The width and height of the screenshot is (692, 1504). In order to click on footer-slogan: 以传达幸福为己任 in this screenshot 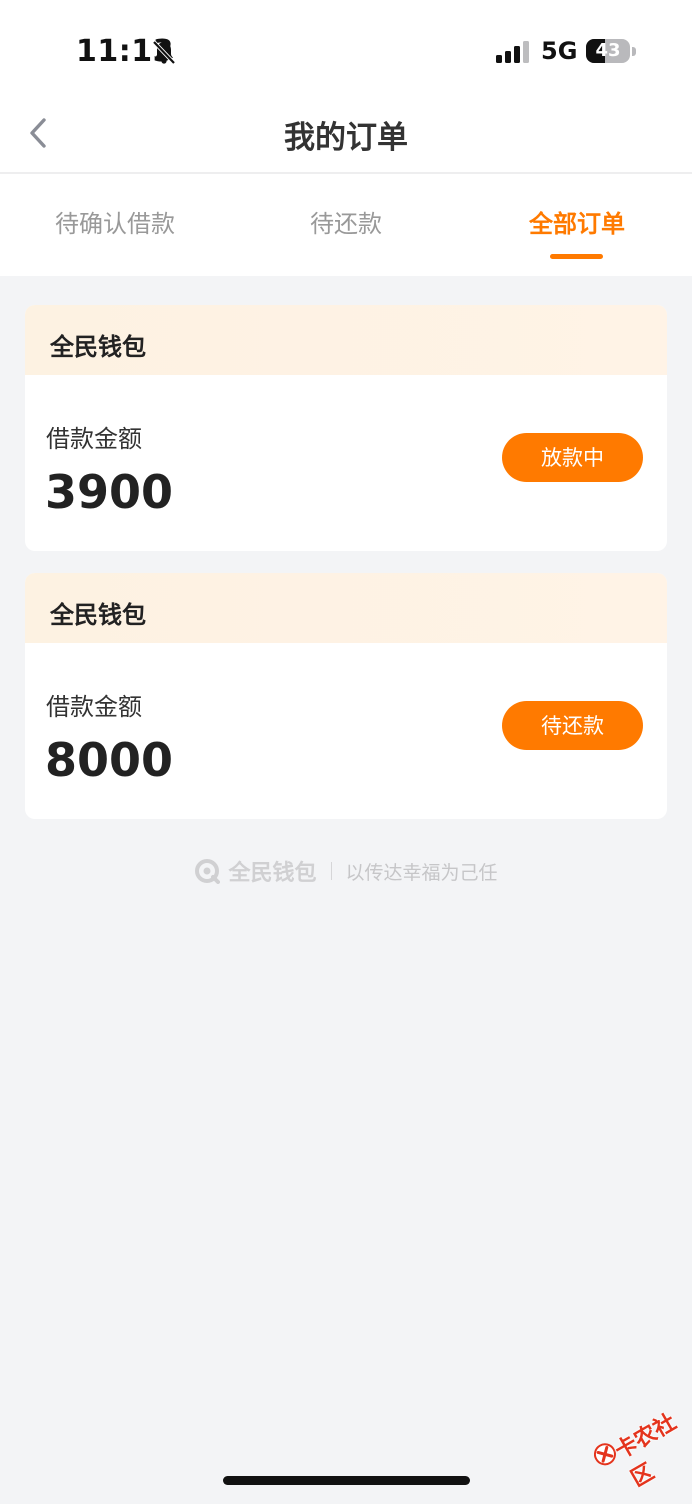, I will do `click(421, 872)`.